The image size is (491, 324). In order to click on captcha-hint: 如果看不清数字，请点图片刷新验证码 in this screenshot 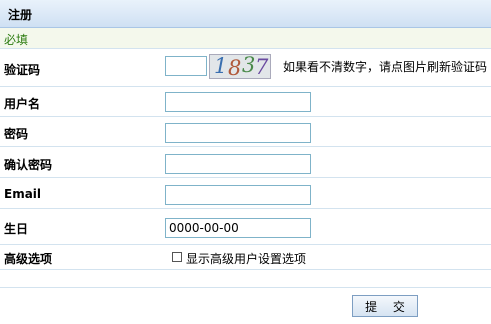, I will do `click(385, 67)`.